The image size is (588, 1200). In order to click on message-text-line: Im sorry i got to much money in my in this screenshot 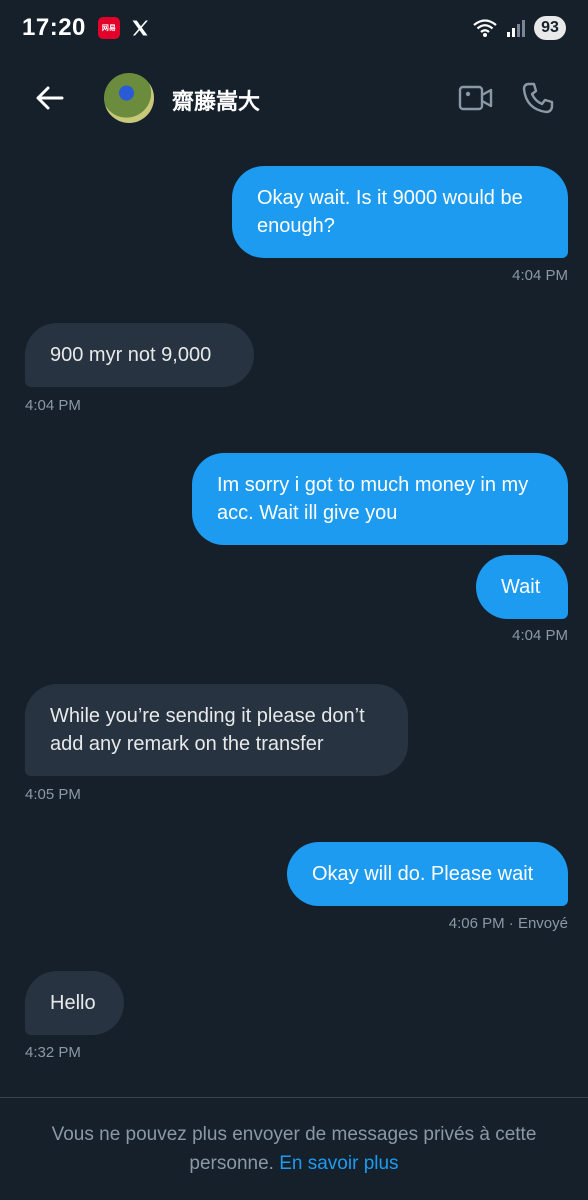, I will do `click(373, 485)`.